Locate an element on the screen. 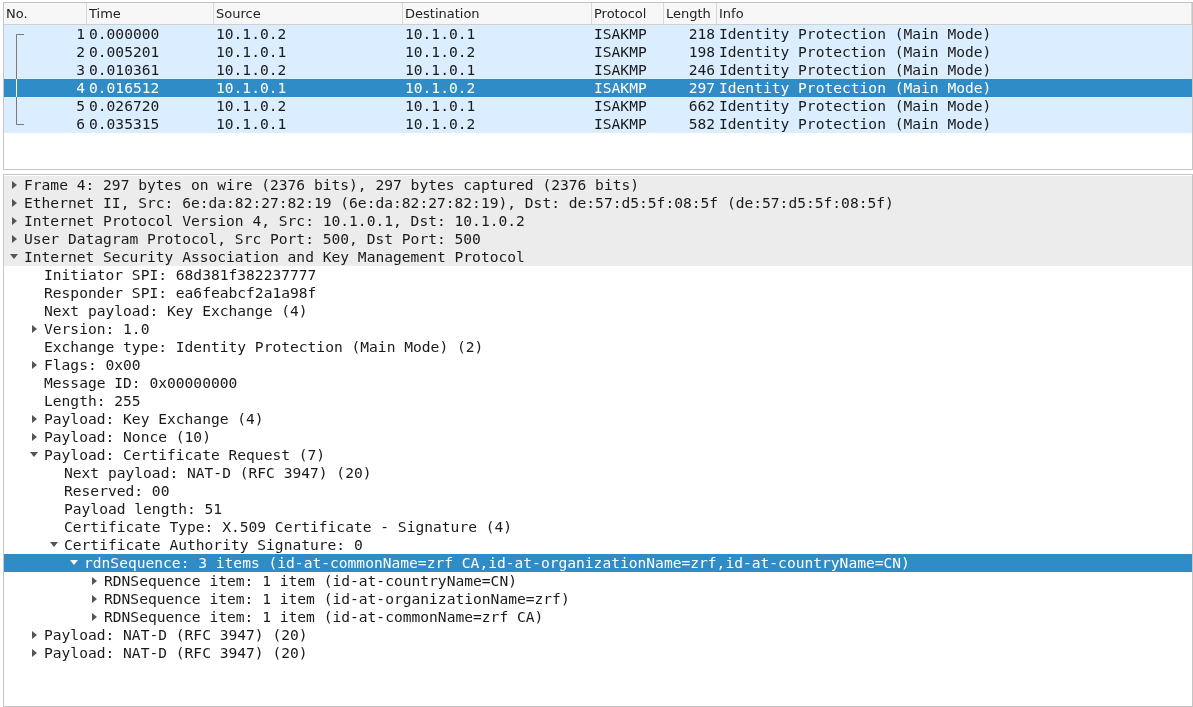  tree-row: Message ID: 0x00000000 is located at coordinates (598, 383).